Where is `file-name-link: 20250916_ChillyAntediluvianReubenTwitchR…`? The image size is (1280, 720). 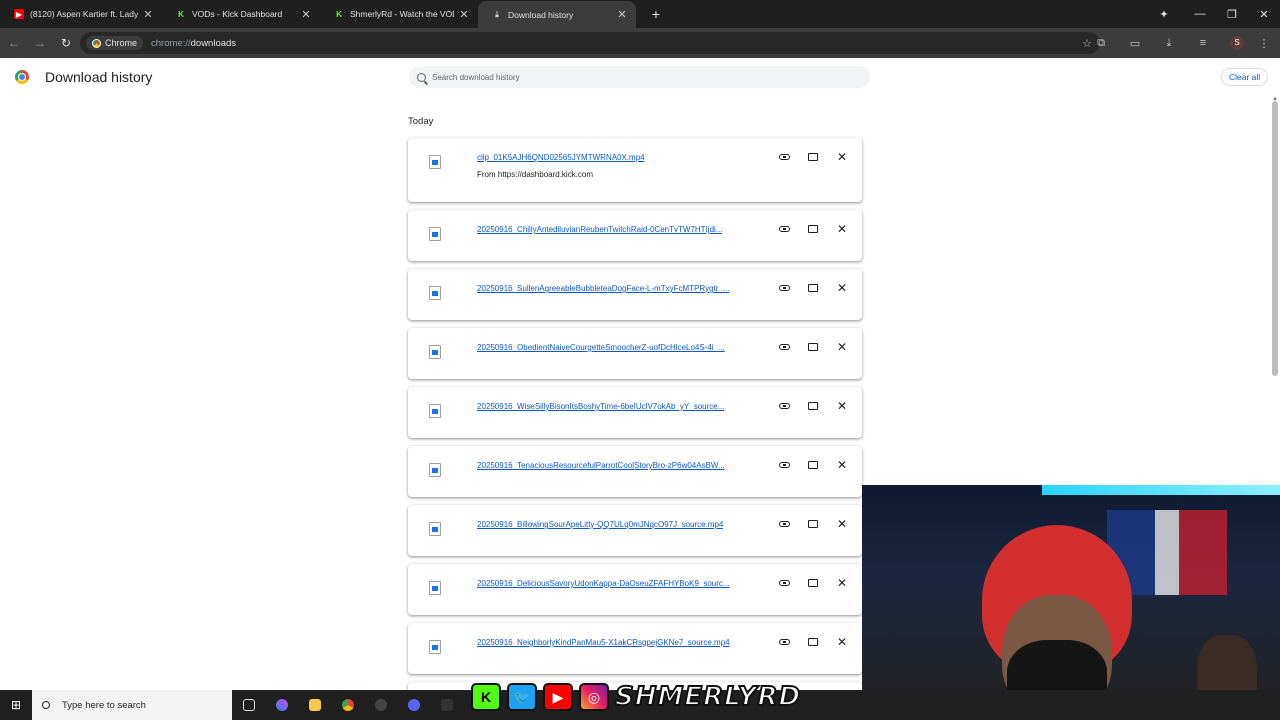
file-name-link: 20250916_ChillyAntediluvianReubenTwitchR… is located at coordinates (599, 229).